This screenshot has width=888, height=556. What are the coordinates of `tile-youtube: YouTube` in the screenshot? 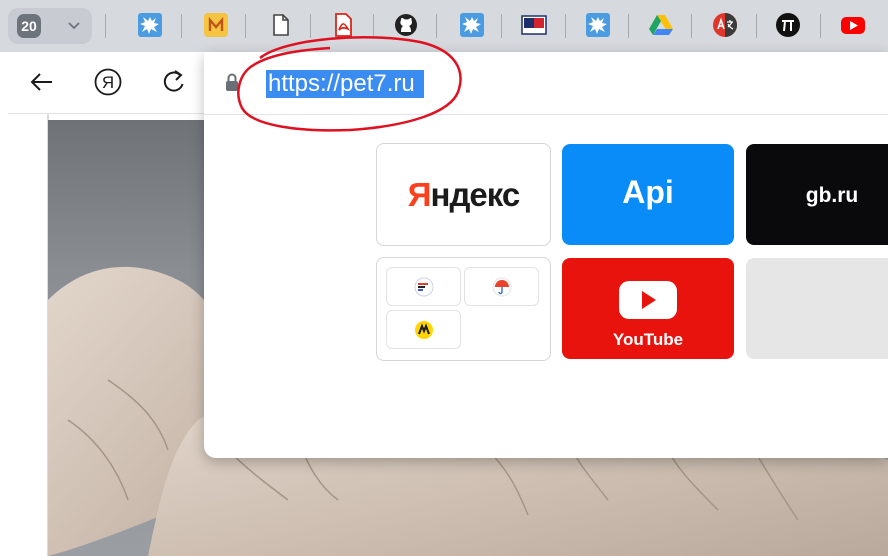 It's located at (648, 308).